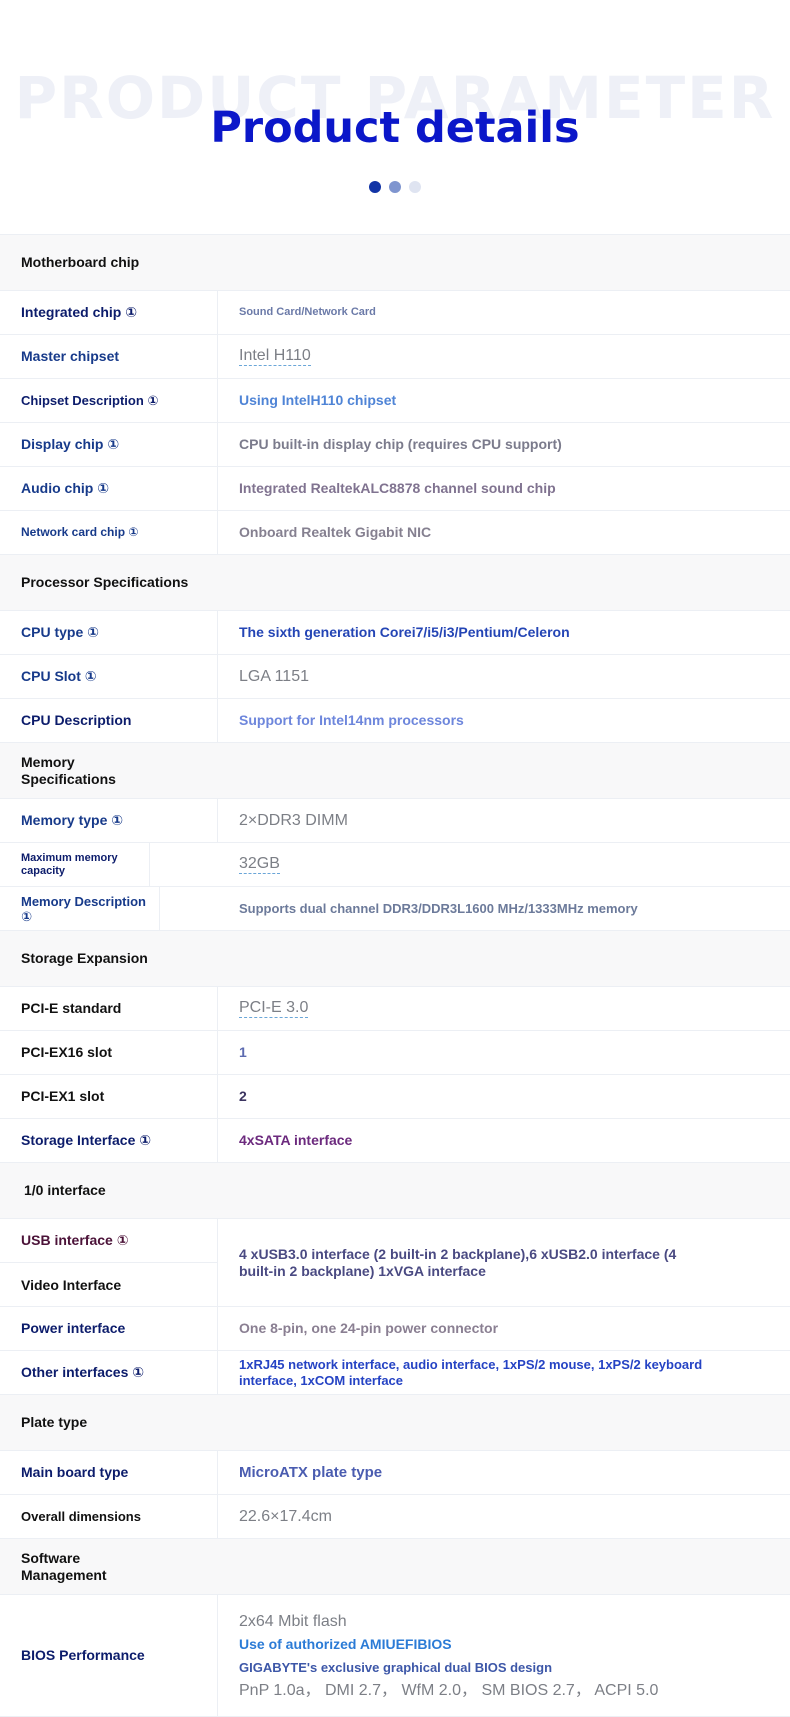 Image resolution: width=790 pixels, height=1717 pixels. What do you see at coordinates (109, 720) in the screenshot?
I see `spec-label: CPU Description` at bounding box center [109, 720].